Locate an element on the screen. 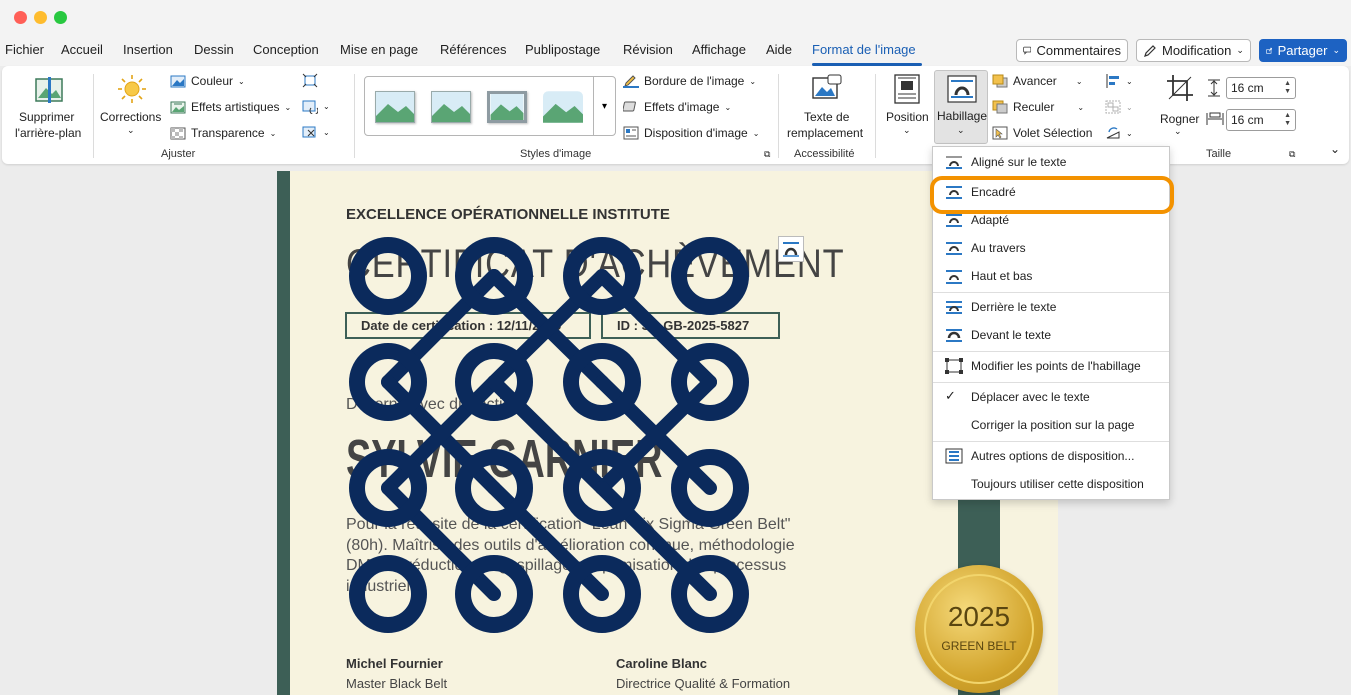 The height and width of the screenshot is (695, 1351). height-input: 16 cm ▲ ▼ is located at coordinates (1261, 88).